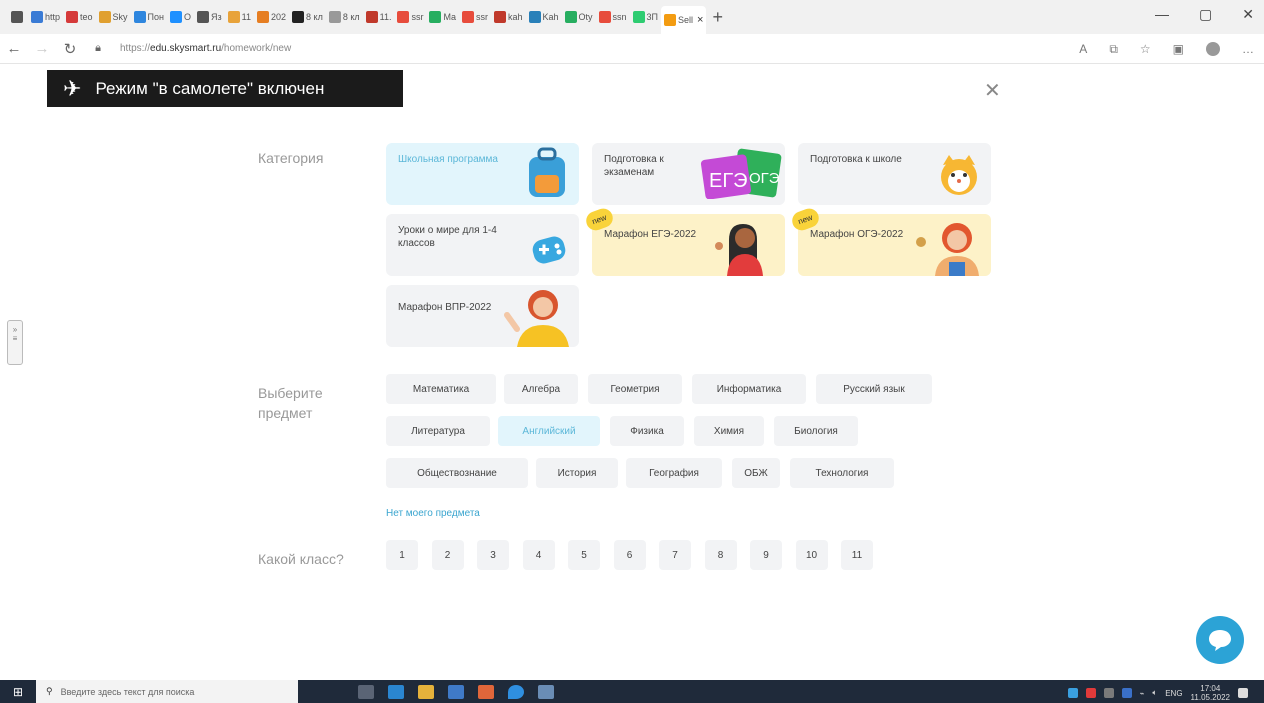 This screenshot has width=1264, height=703. Describe the element at coordinates (271, 17) in the screenshot. I see `browser-tab: 202` at that location.